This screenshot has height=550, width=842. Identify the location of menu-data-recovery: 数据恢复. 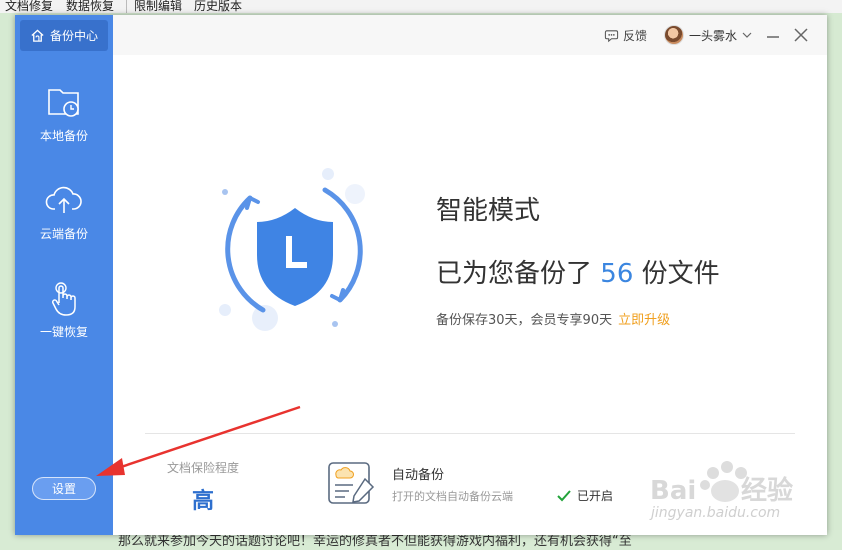
(90, 6).